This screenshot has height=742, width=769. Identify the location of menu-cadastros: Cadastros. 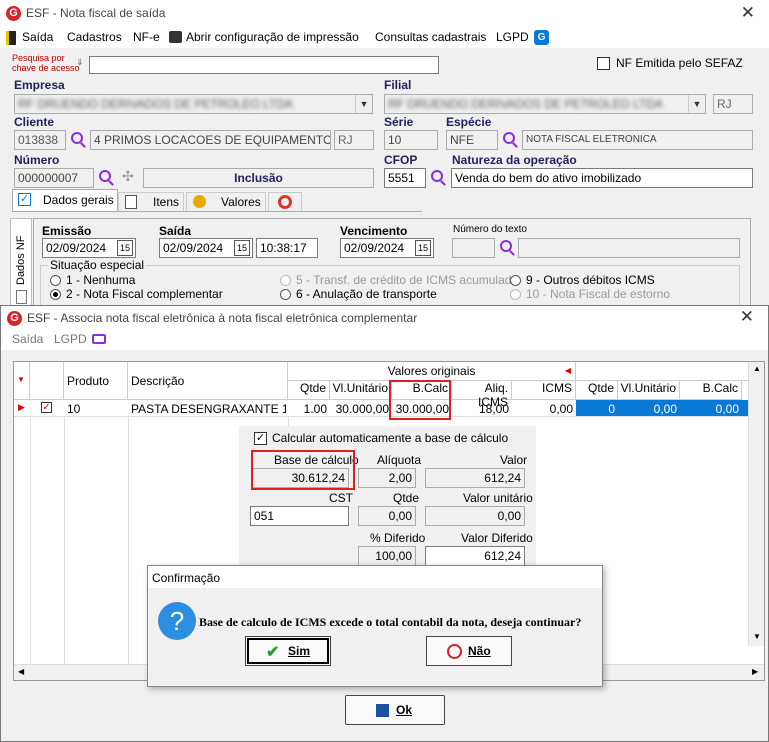
(94, 37).